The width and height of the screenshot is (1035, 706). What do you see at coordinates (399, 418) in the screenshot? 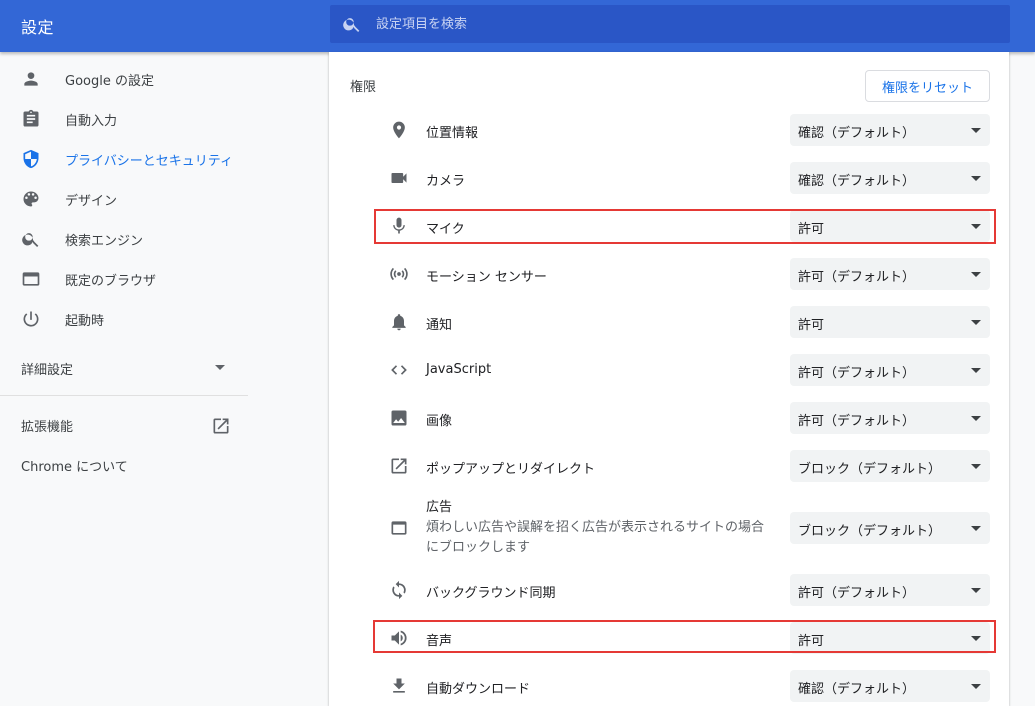
I see `image-icon` at bounding box center [399, 418].